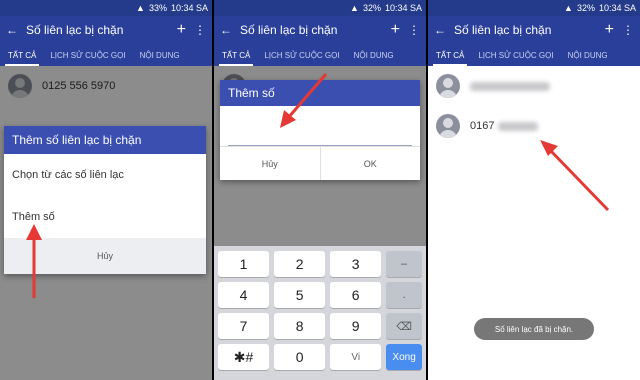 The height and width of the screenshot is (380, 640). What do you see at coordinates (300, 264) in the screenshot?
I see `key-2: 2` at bounding box center [300, 264].